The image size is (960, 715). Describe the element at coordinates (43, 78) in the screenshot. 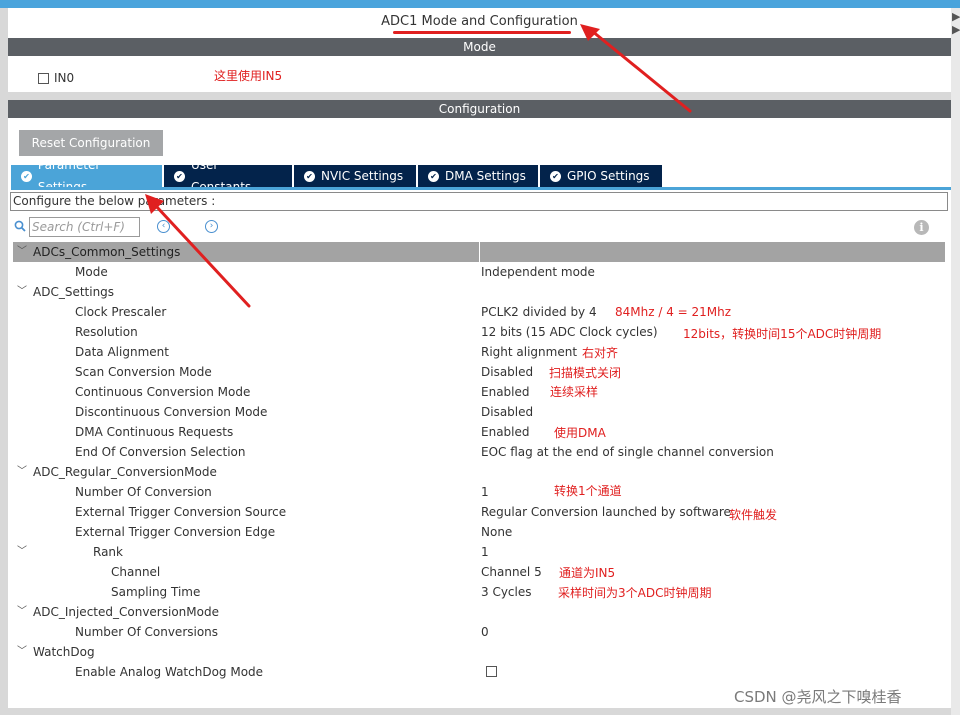

I see `in0-checkbox` at that location.